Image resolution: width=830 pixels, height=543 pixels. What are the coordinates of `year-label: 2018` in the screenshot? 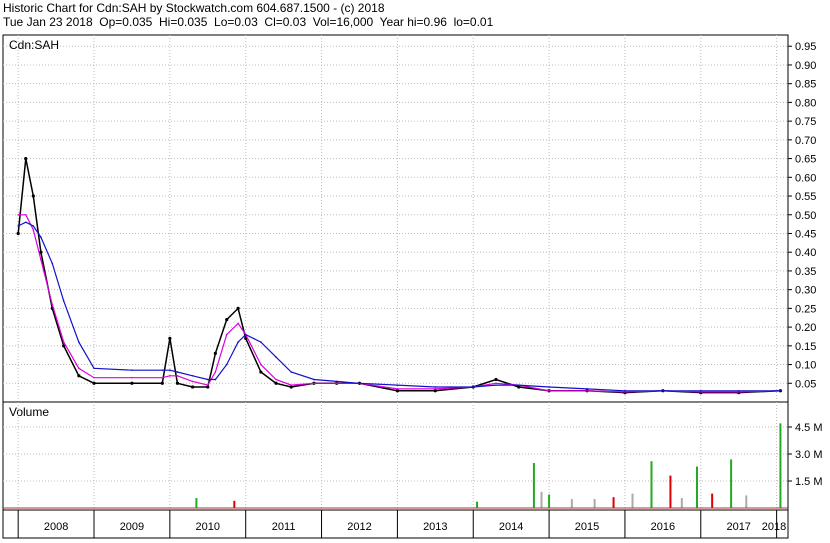 It's located at (774, 527).